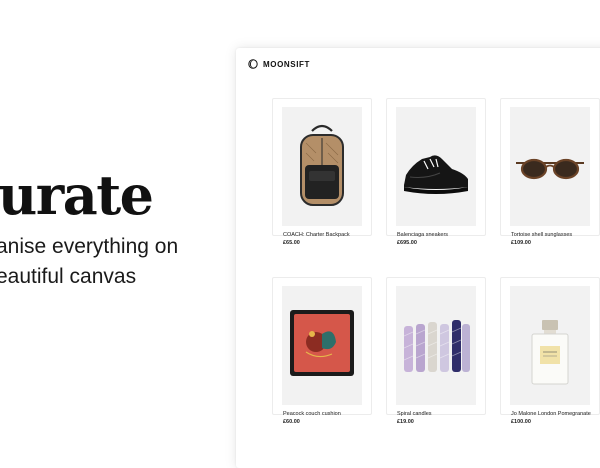 Image resolution: width=600 pixels, height=468 pixels. I want to click on product-name: Tortoise shell sunglasses, so click(542, 235).